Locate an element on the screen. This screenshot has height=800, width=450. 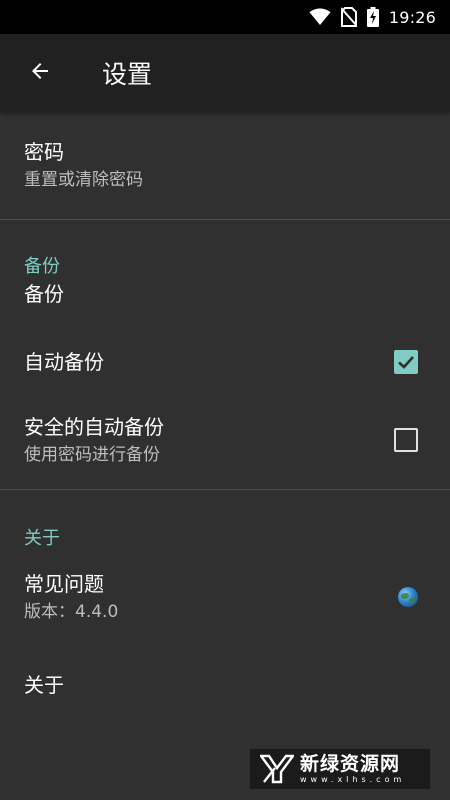
faq-summary: 版本：4.4.0 is located at coordinates (71, 611).